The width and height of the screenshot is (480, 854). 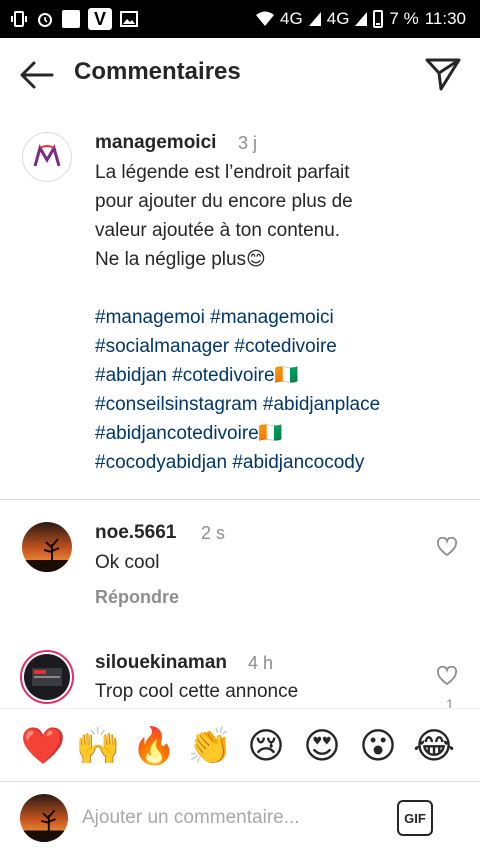 I want to click on comment-time: 2 s, so click(x=213, y=533).